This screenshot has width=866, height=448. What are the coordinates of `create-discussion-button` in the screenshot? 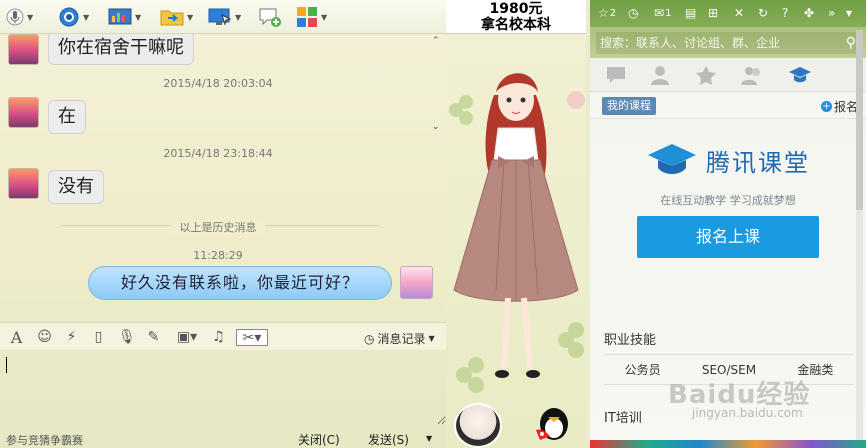 It's located at (270, 17).